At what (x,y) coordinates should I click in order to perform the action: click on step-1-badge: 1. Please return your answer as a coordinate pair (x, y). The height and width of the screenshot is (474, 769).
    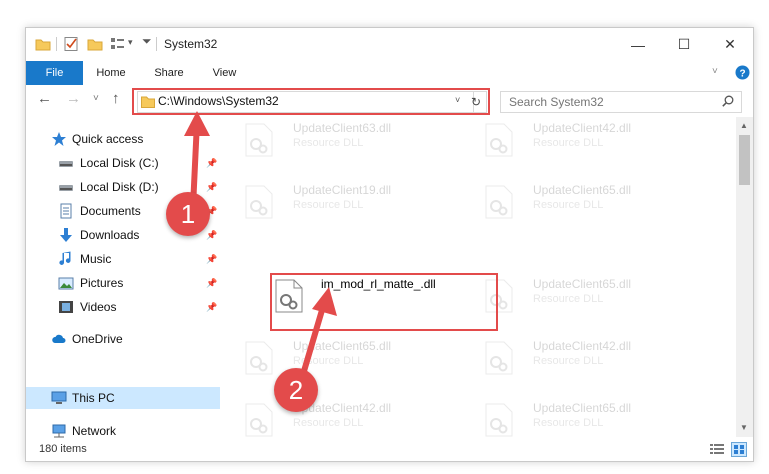
    Looking at the image, I should click on (188, 214).